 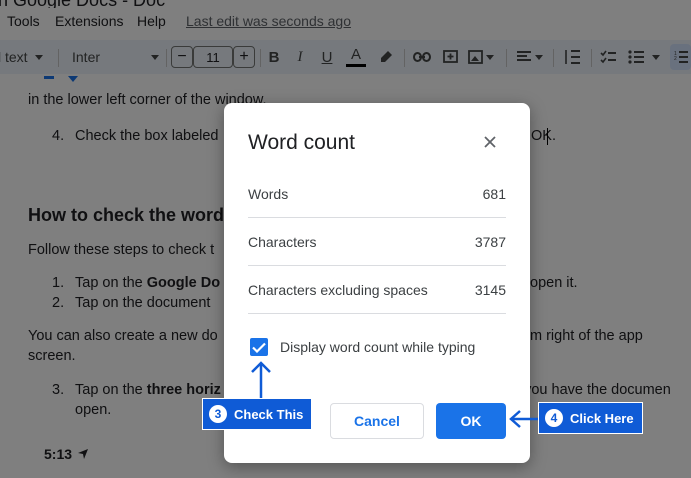 I want to click on callout-check-this: 3 Check This, so click(x=257, y=414).